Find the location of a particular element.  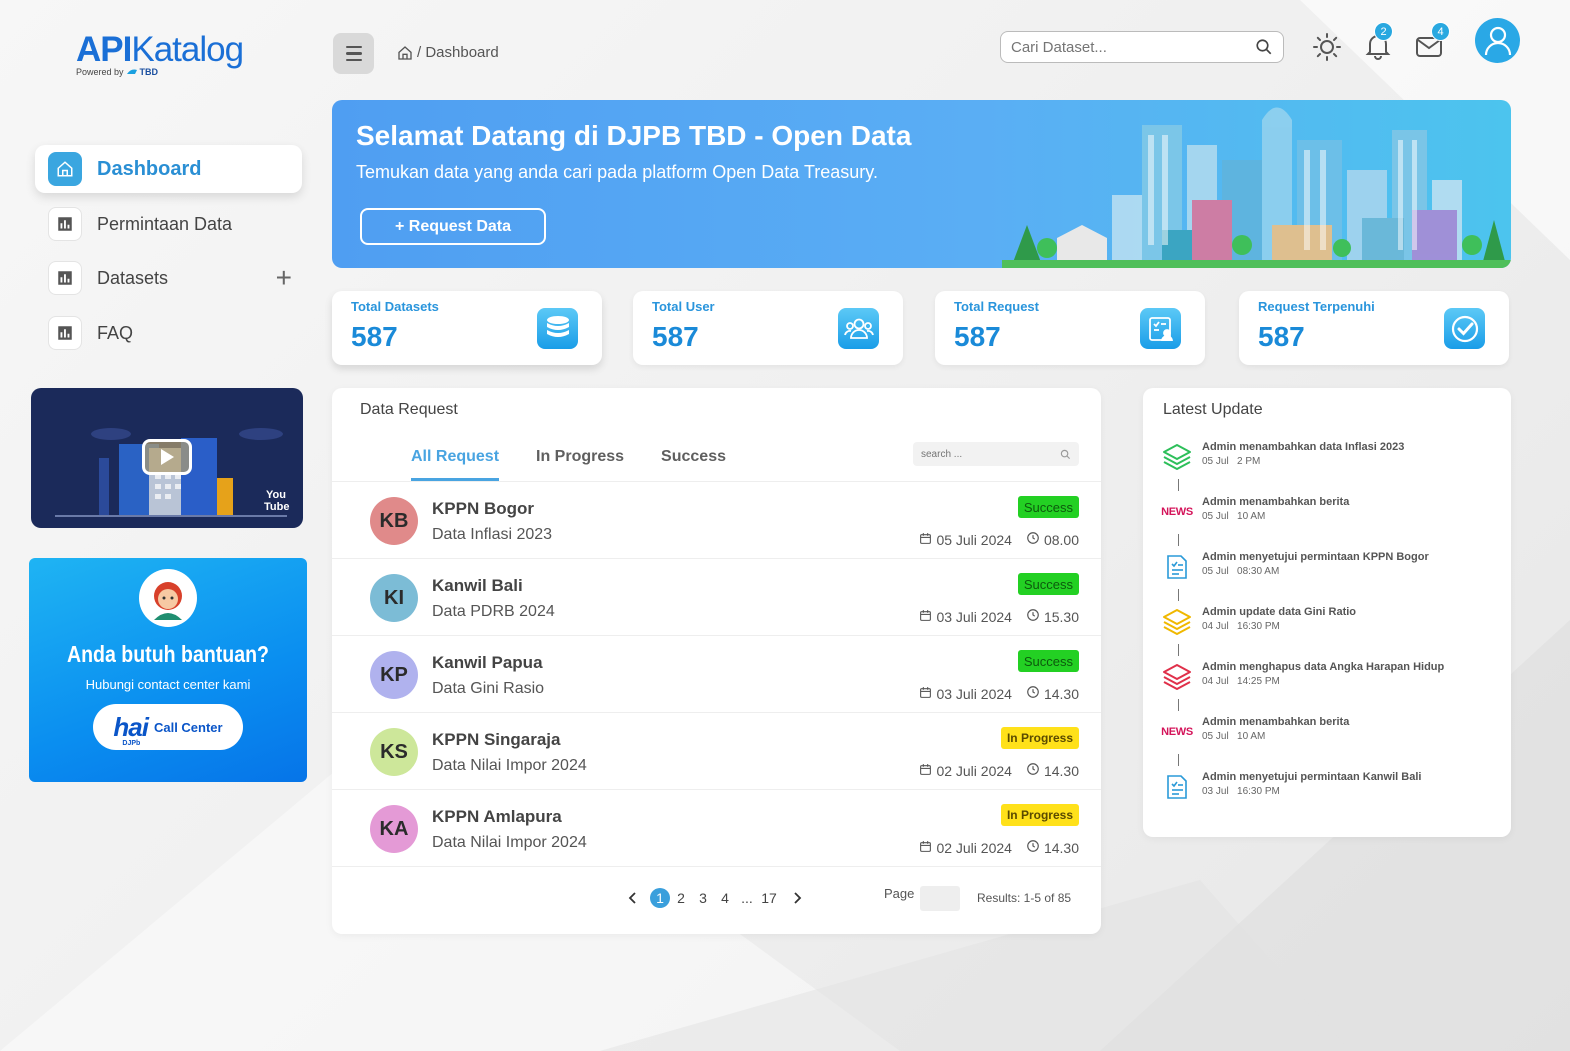

request-time: 08.00 is located at coordinates (1061, 539).